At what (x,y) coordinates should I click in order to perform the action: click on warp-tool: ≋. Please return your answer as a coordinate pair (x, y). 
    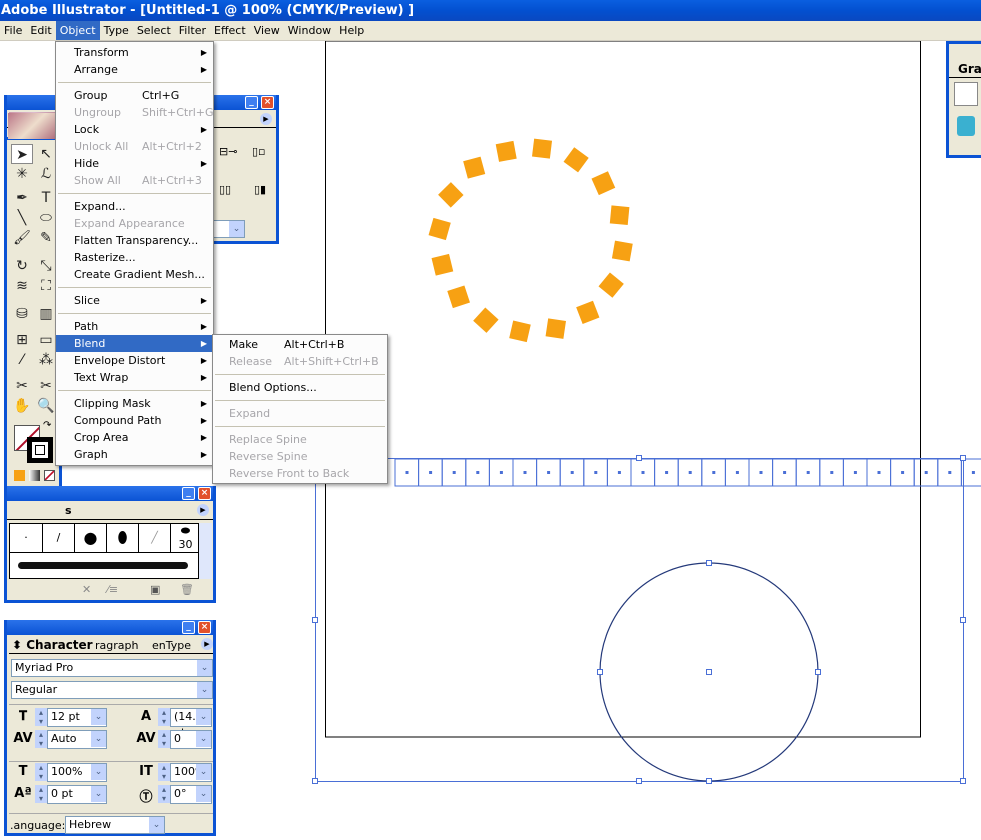
    Looking at the image, I should click on (22, 286).